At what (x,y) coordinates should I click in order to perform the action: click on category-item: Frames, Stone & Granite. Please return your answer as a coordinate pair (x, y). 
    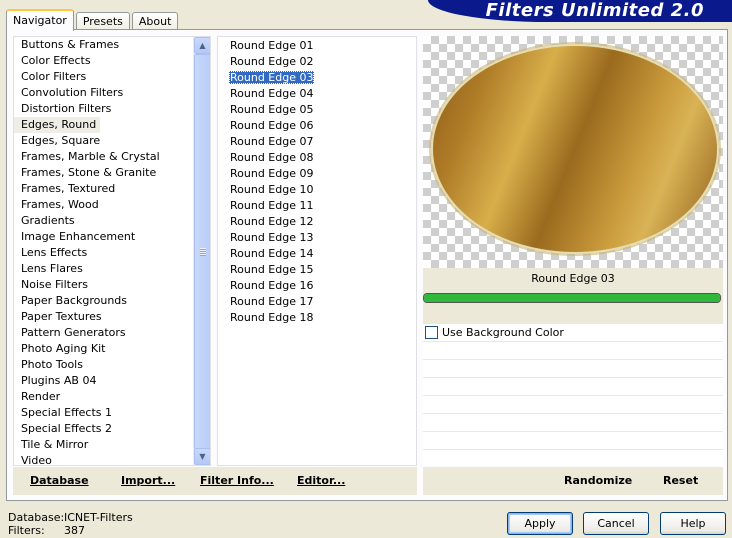
    Looking at the image, I should click on (112, 173).